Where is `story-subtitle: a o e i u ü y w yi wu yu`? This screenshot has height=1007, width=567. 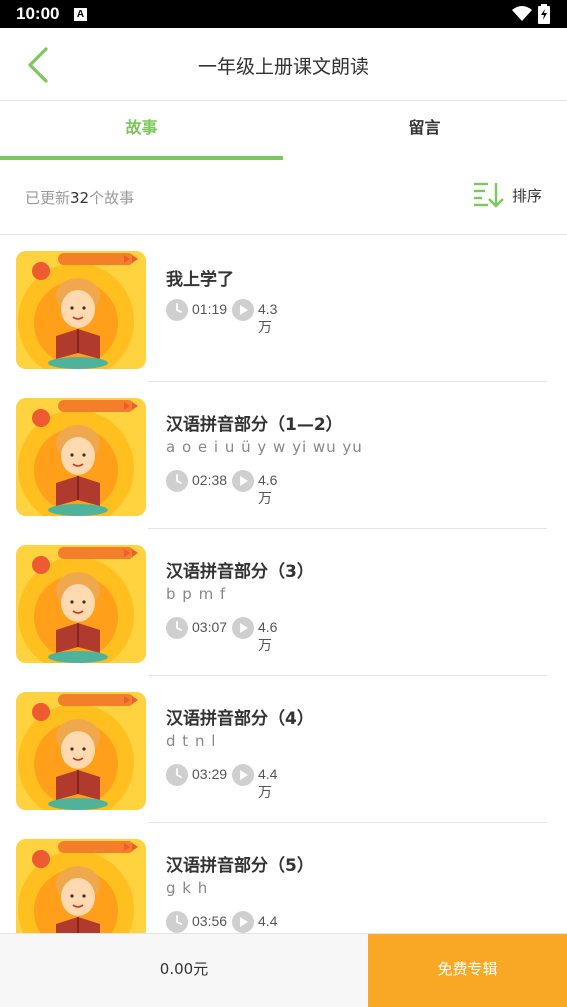
story-subtitle: a o e i u ü y w yi wu yu is located at coordinates (264, 447).